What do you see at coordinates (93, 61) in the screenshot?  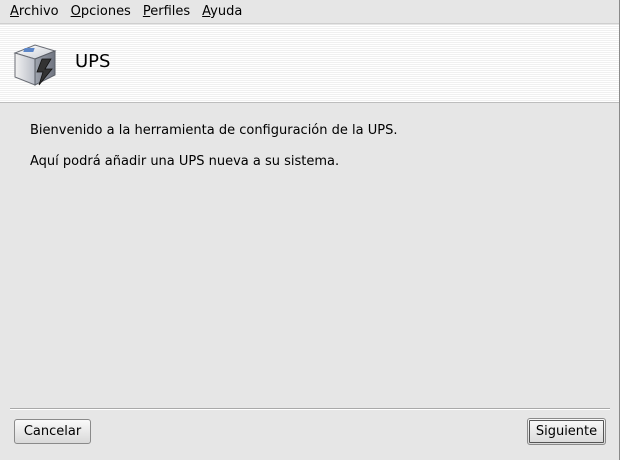 I see `page-title: UPS` at bounding box center [93, 61].